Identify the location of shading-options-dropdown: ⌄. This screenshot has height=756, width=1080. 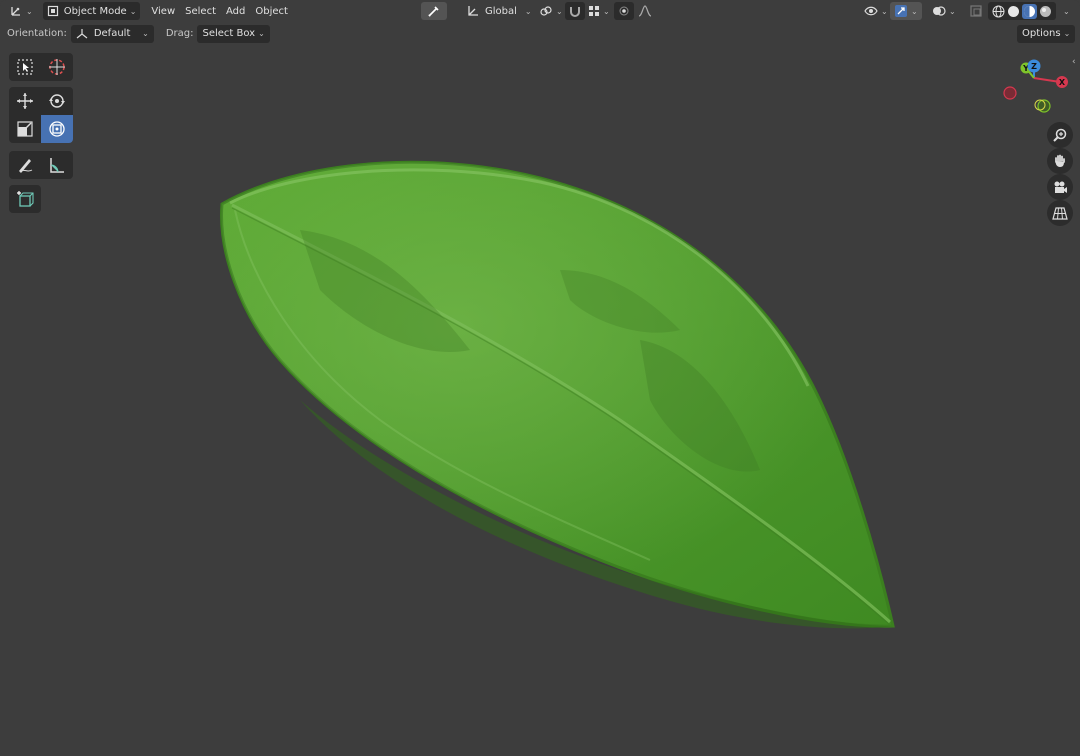
(1065, 11).